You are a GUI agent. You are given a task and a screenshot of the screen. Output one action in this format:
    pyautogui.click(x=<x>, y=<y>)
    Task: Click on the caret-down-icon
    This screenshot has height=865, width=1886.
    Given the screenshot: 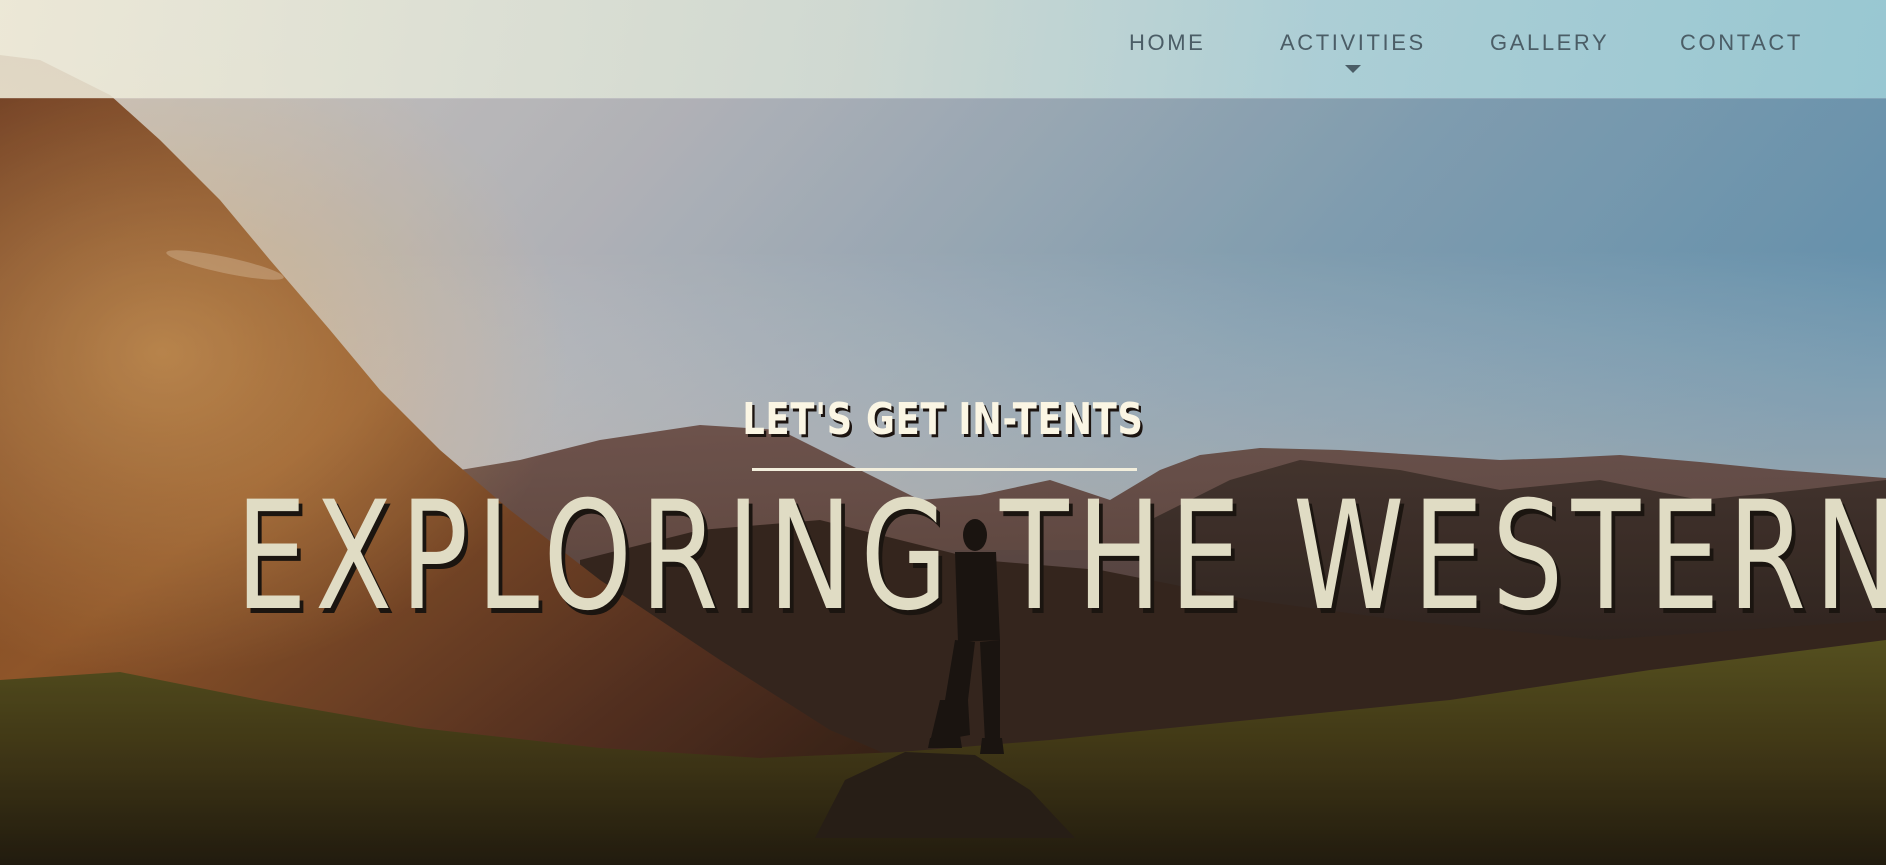 What is the action you would take?
    pyautogui.click(x=1353, y=69)
    